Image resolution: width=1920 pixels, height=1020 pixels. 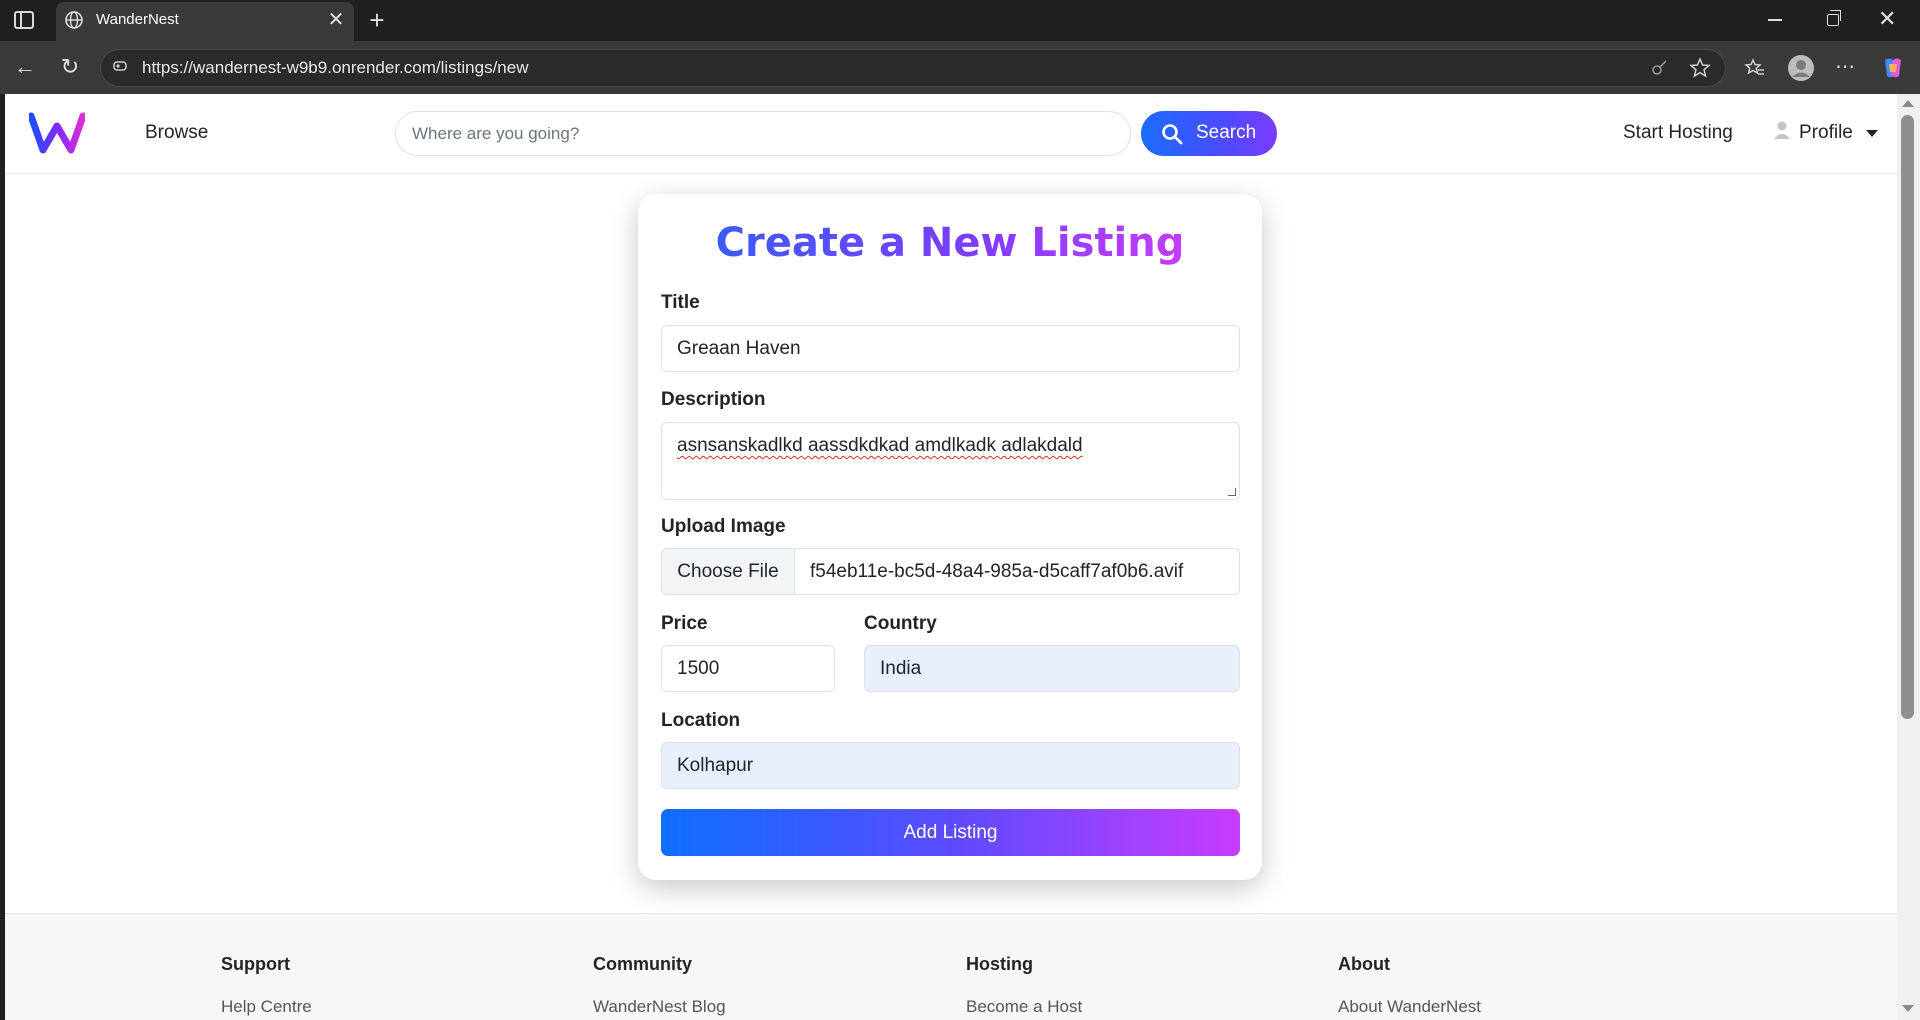 I want to click on search-icon, so click(x=1172, y=134).